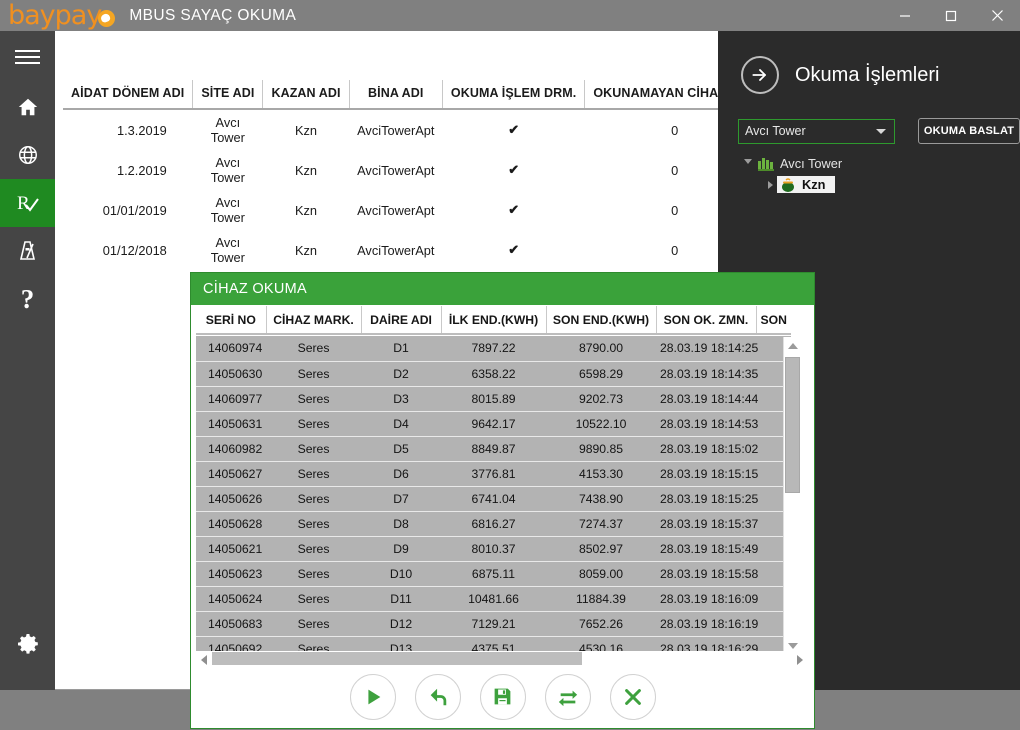 The image size is (1020, 730). Describe the element at coordinates (27, 203) in the screenshot. I see `sidebar-item-reading: R` at that location.